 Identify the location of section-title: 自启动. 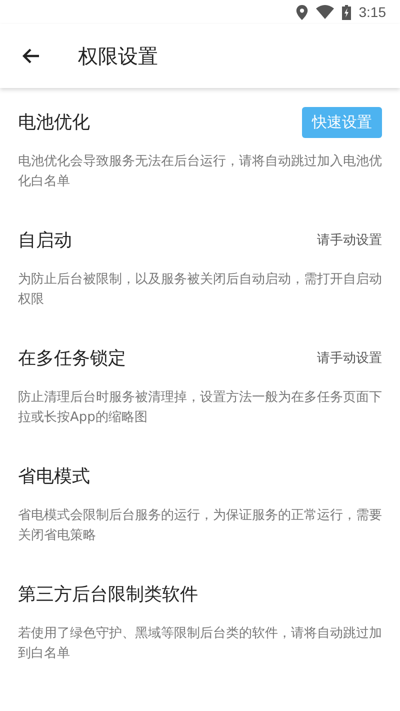
(45, 240).